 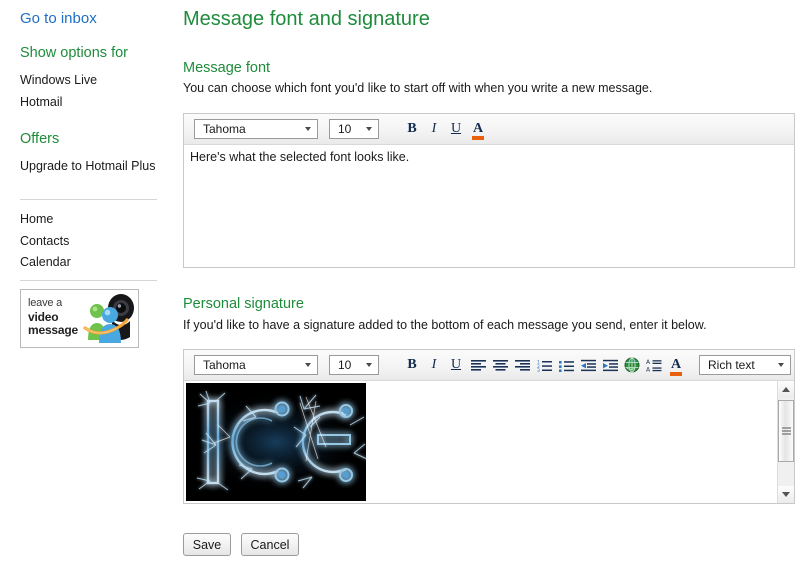 What do you see at coordinates (270, 544) in the screenshot?
I see `cancel-button: Cancel` at bounding box center [270, 544].